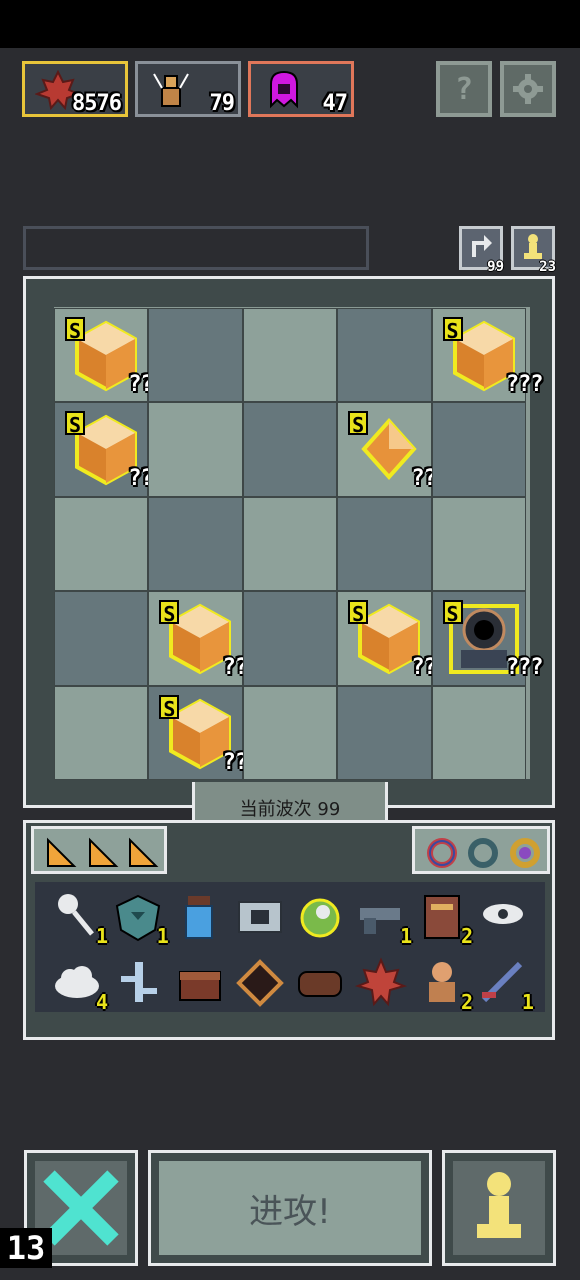 Image resolution: width=580 pixels, height=1280 pixels. Describe the element at coordinates (75, 89) in the screenshot. I see `resource-maple: 8576` at that location.